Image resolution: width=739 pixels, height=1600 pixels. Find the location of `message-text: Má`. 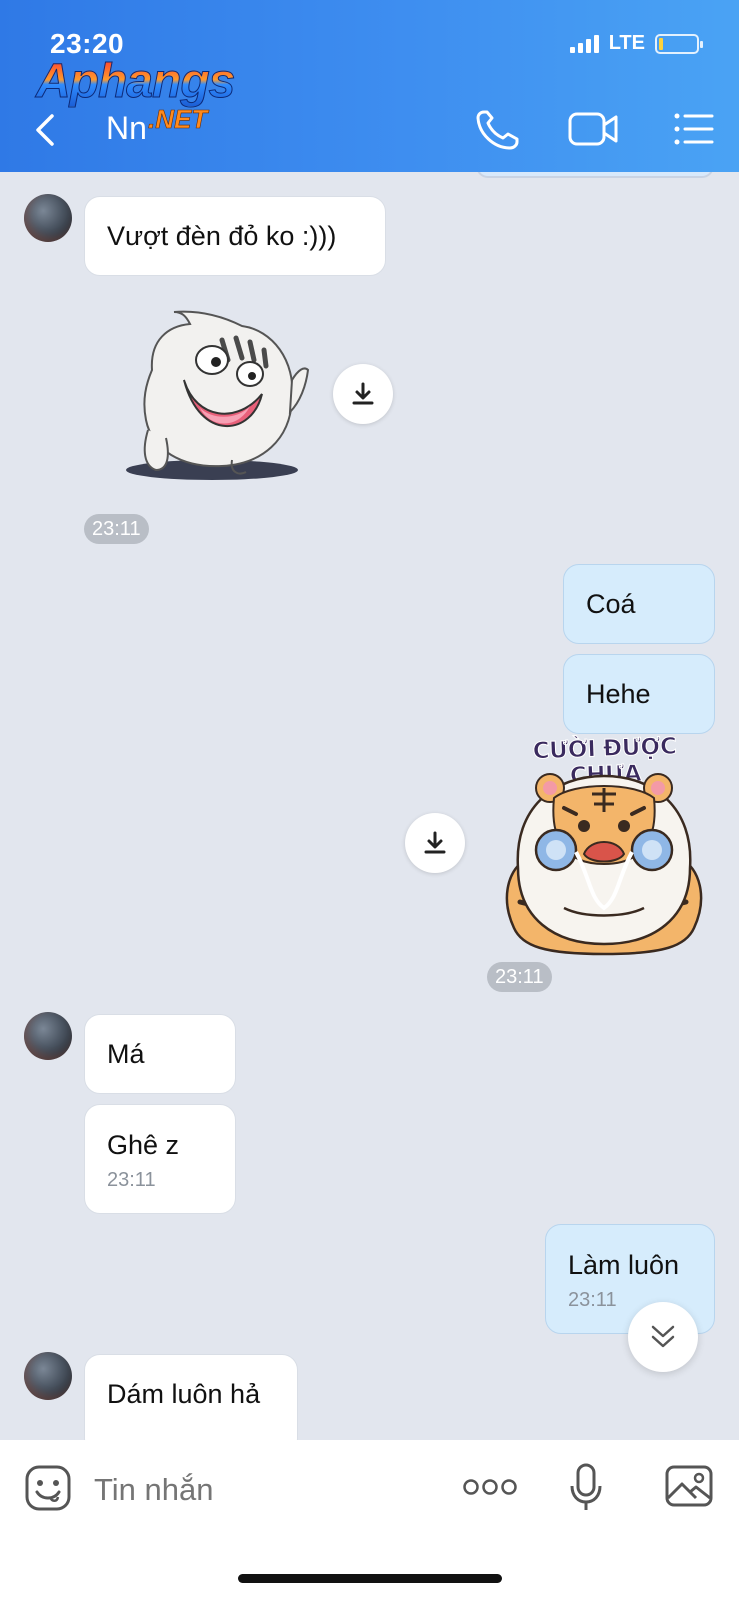

message-text: Má is located at coordinates (126, 1053).